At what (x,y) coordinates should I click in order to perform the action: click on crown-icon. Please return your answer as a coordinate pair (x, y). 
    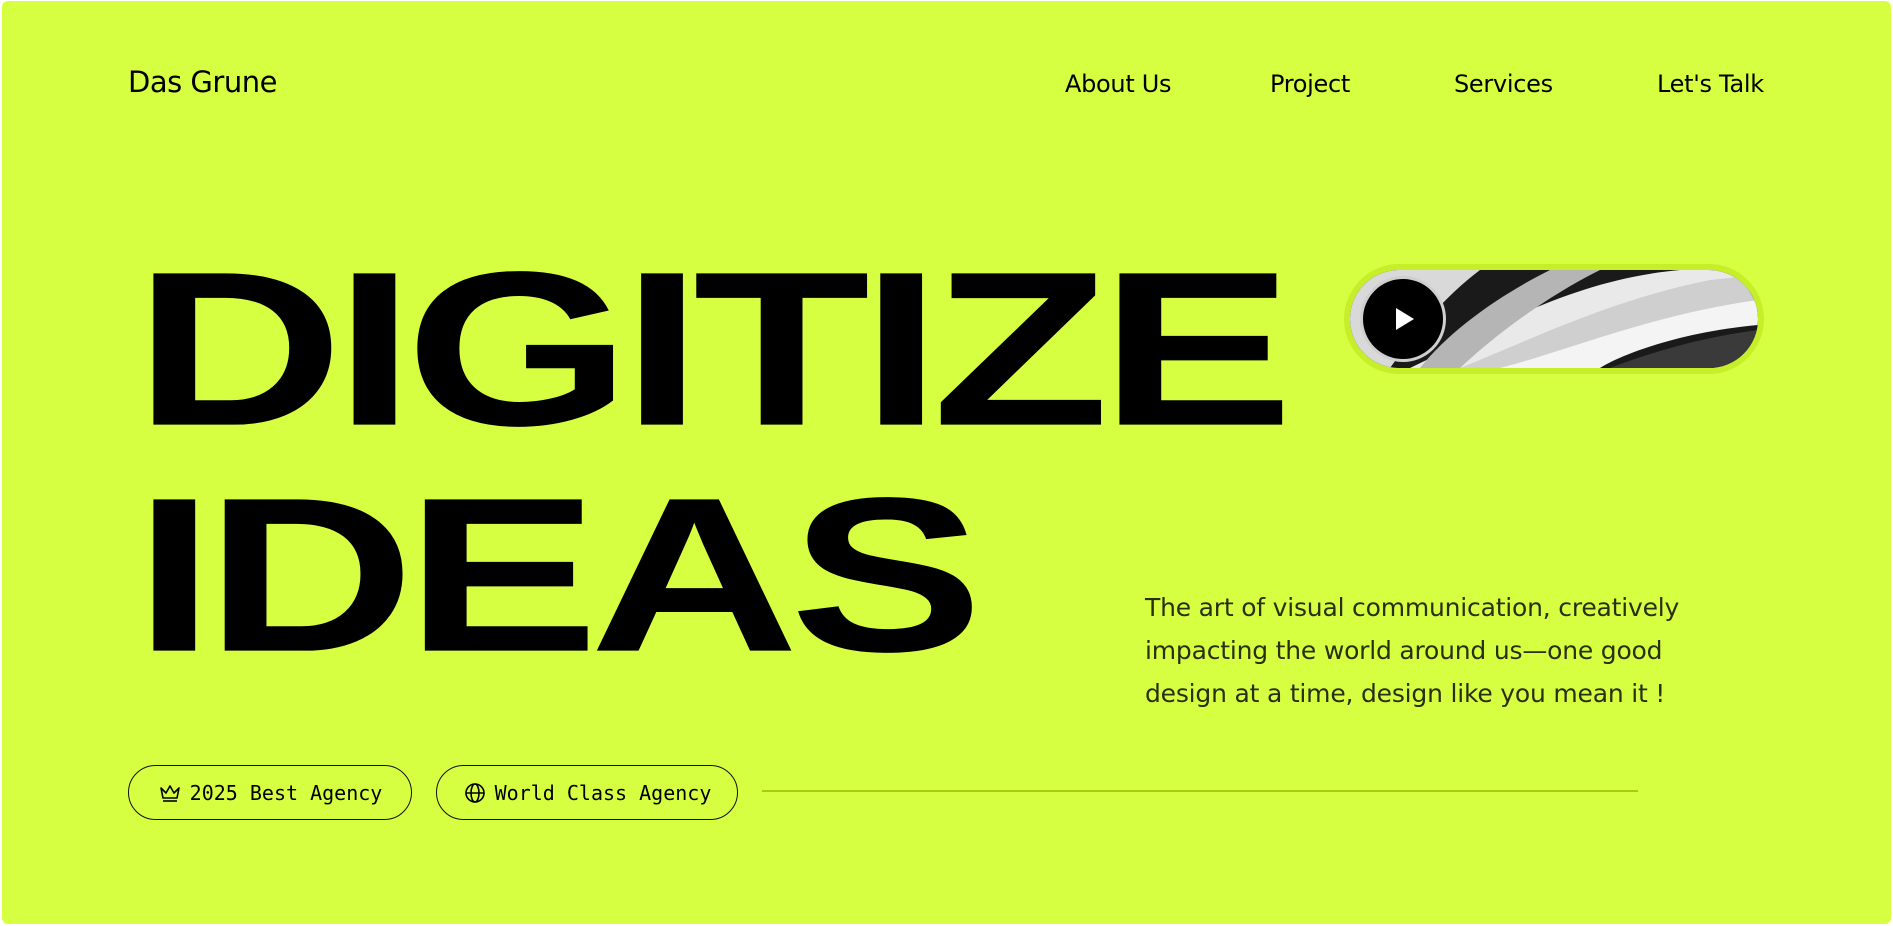
    Looking at the image, I should click on (170, 793).